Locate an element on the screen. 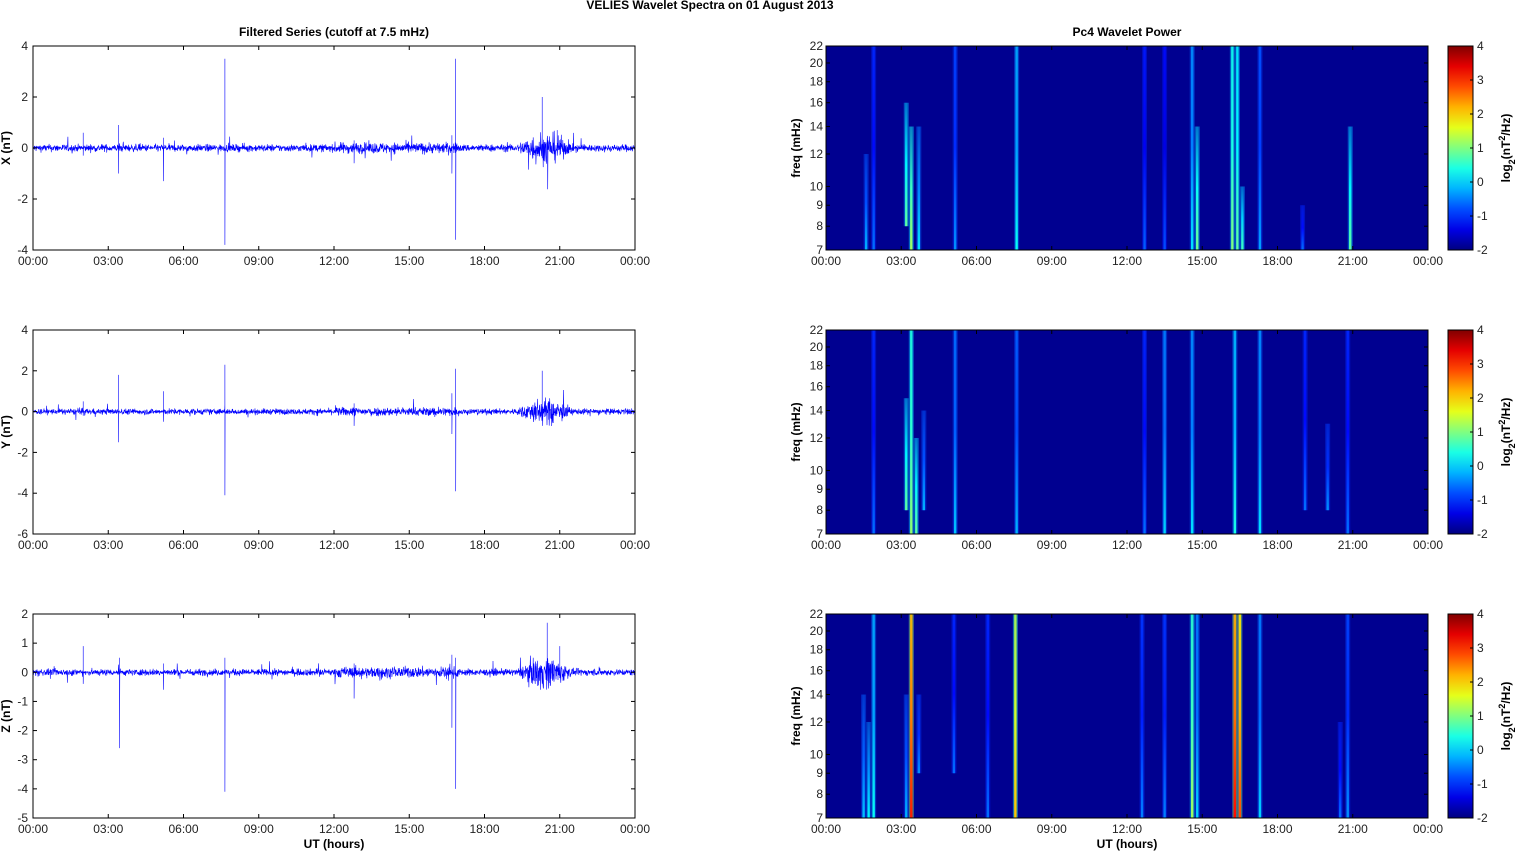 The height and width of the screenshot is (851, 1515). left-x-axis-label: UT (hours) is located at coordinates (334, 844).